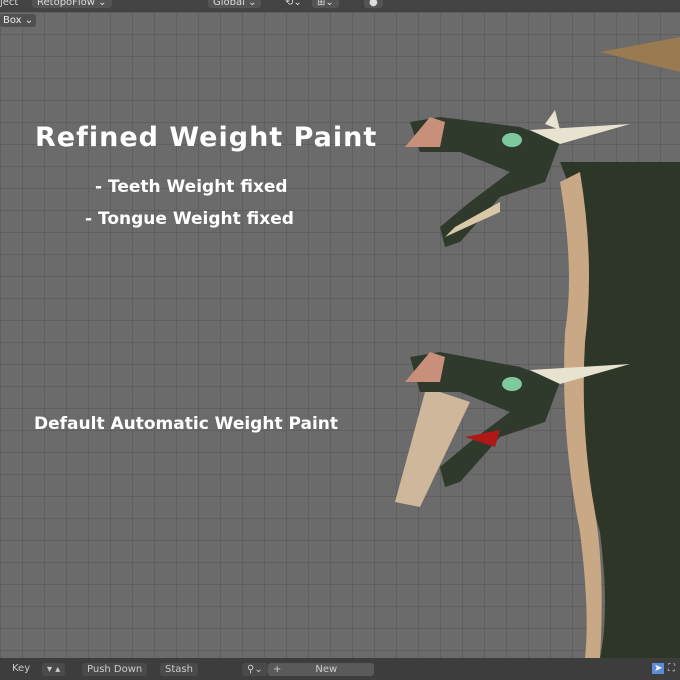 This screenshot has height=680, width=680. What do you see at coordinates (658, 668) in the screenshot?
I see `select-tool-icon: ➤` at bounding box center [658, 668].